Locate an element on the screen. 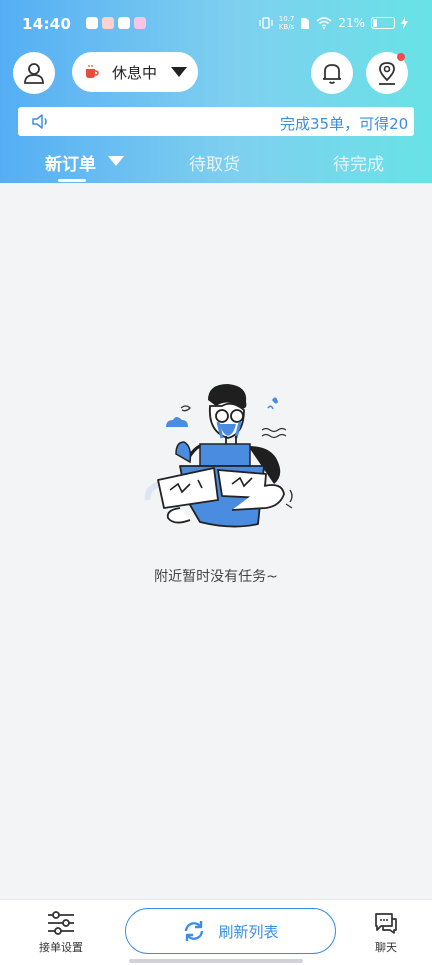 The image size is (432, 965). work-status-label: 休息中 is located at coordinates (135, 72).